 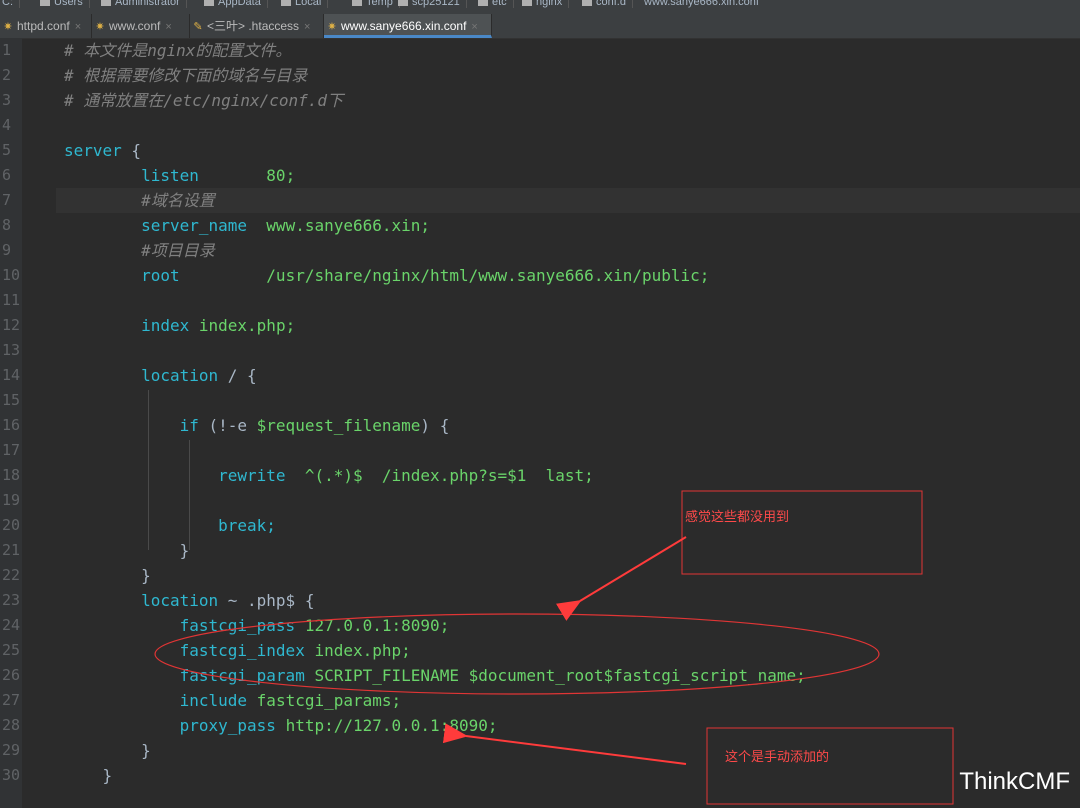 I want to click on code-token: location, so click(x=180, y=375).